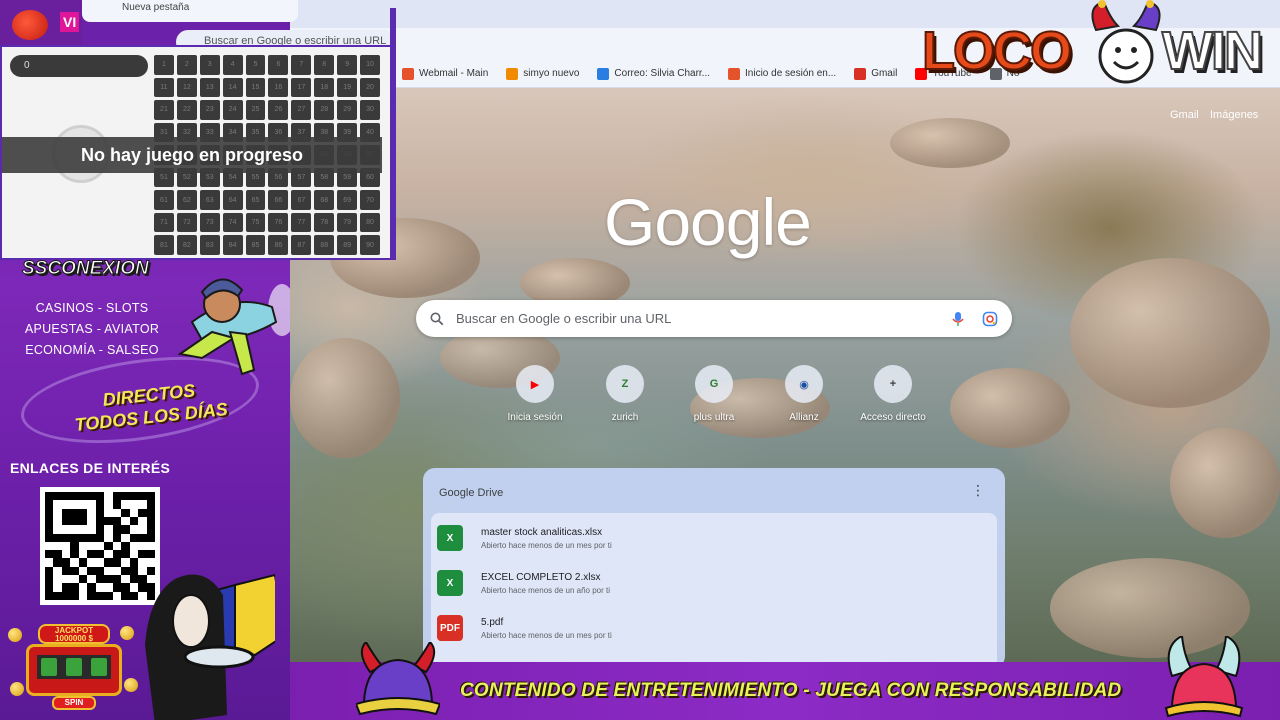  Describe the element at coordinates (232, 222) in the screenshot. I see `bingo-number-cell: 74` at that location.